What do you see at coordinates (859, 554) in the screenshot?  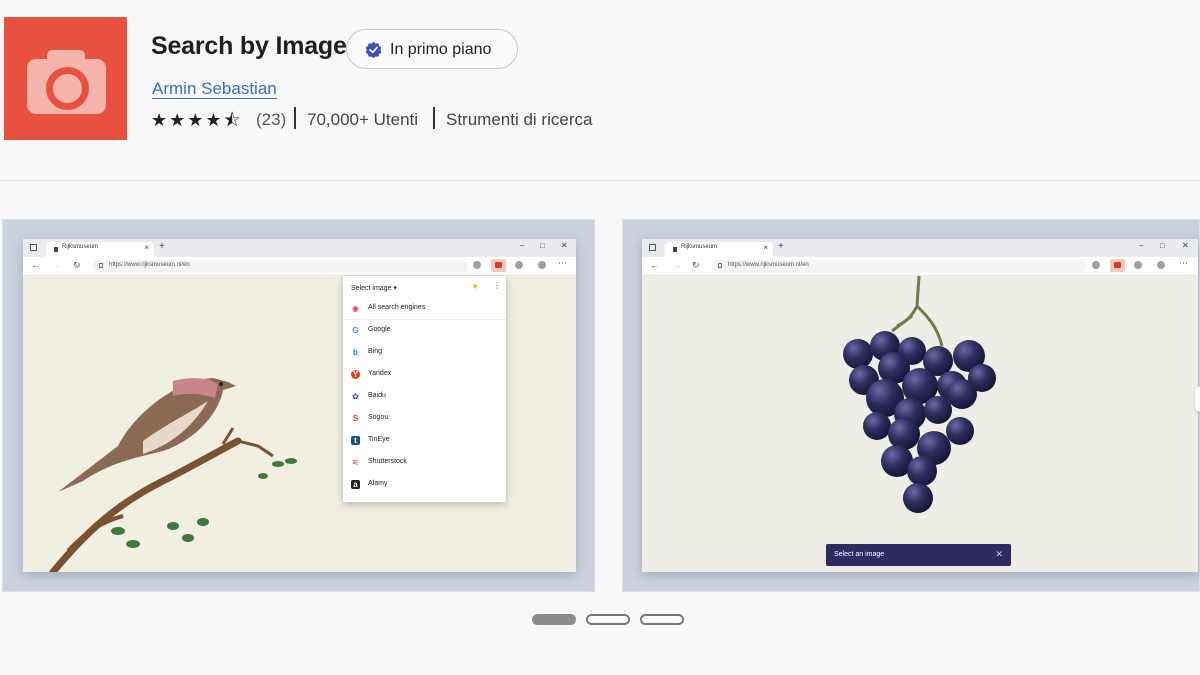 I see `toast-text: Select an image` at bounding box center [859, 554].